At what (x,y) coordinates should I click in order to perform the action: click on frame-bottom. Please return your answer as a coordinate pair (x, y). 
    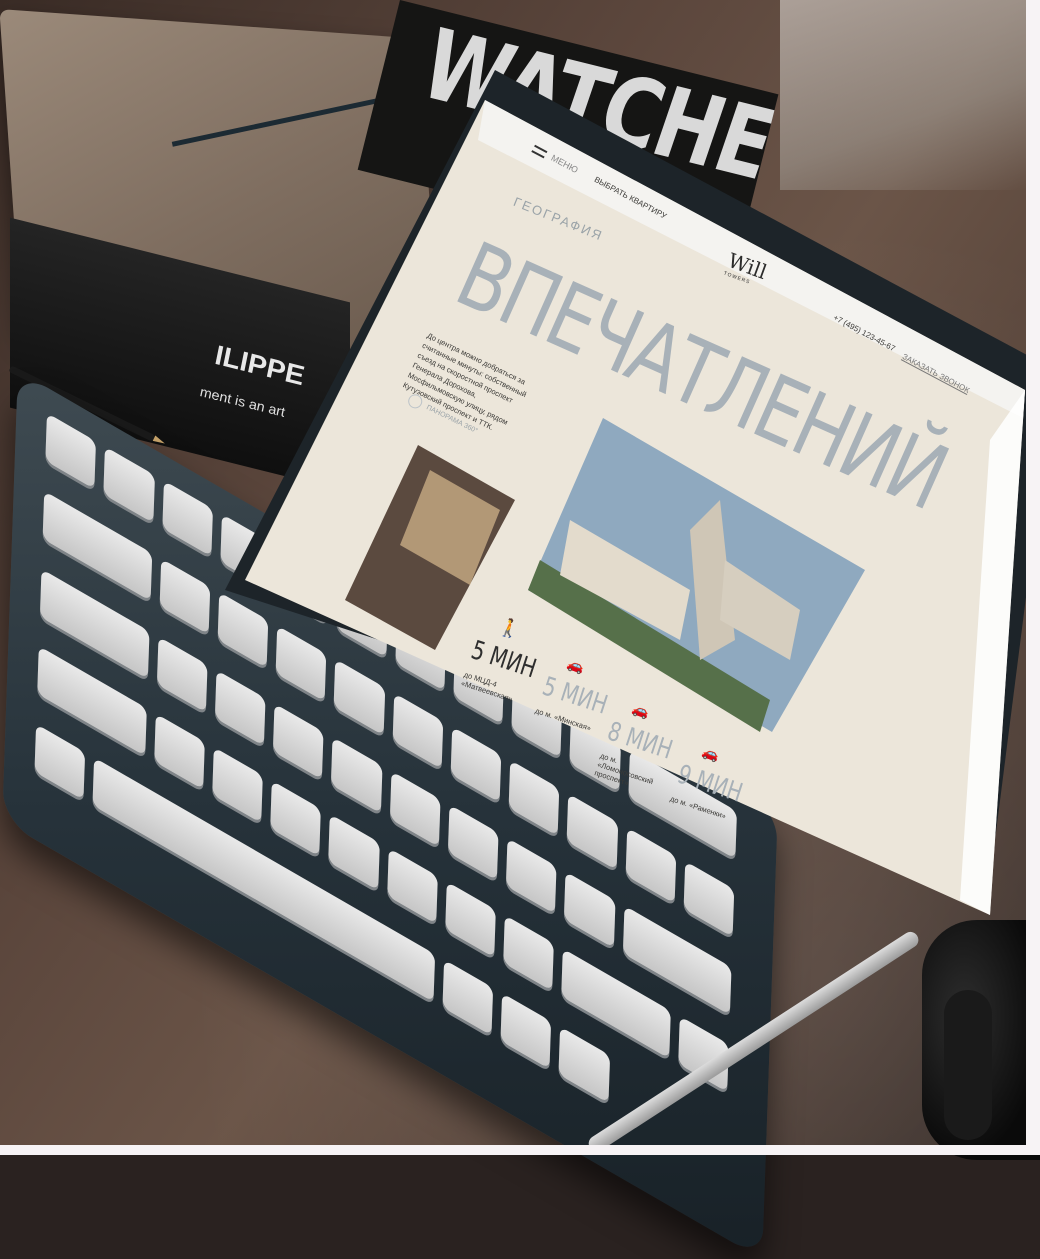
    Looking at the image, I should click on (520, 1150).